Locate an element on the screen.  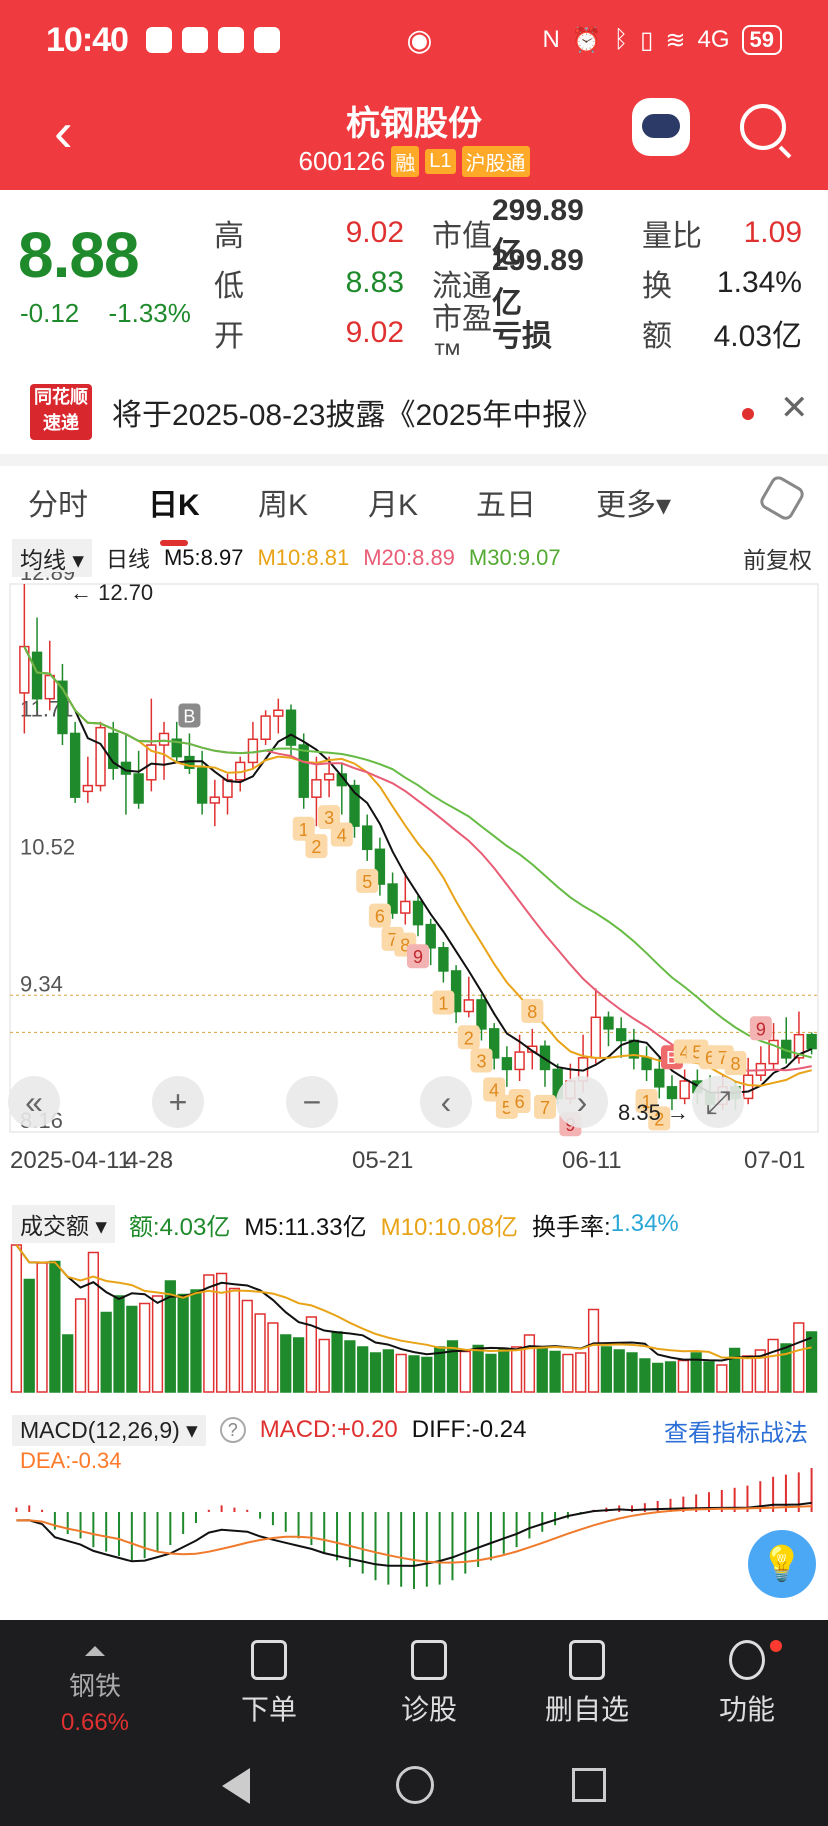
change-amount: -0.12 is located at coordinates (50, 313).